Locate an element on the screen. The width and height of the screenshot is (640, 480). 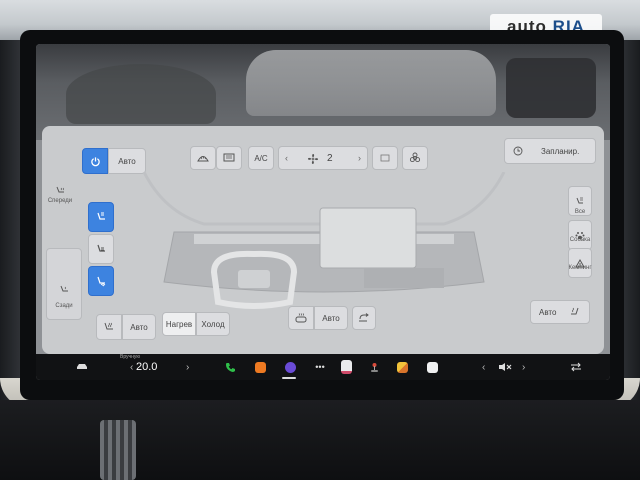
ac-button: A/C is located at coordinates (261, 158).